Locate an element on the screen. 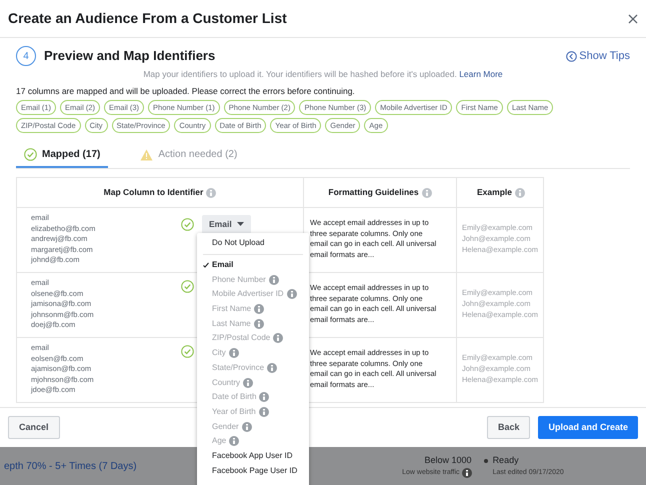 Image resolution: width=646 pixels, height=485 pixels. caret-icon is located at coordinates (240, 224).